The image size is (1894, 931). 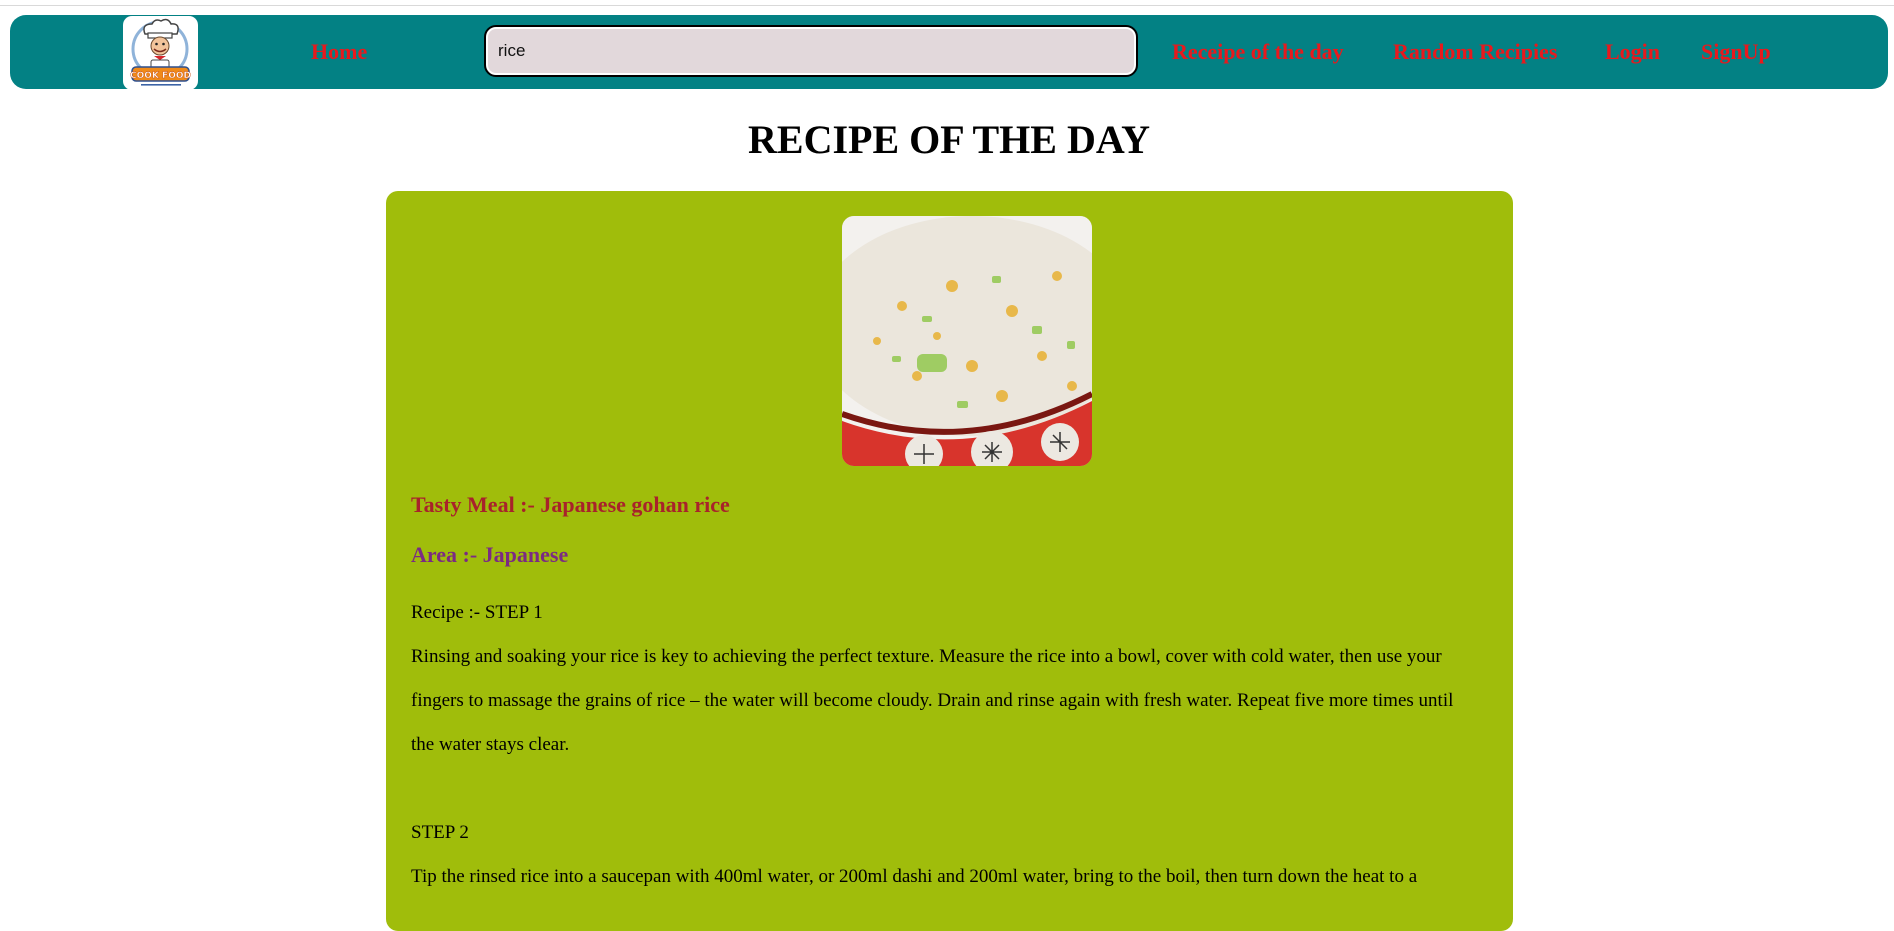 What do you see at coordinates (1258, 52) in the screenshot?
I see `nav-recipe-of-the-day-link: Receipe of the day` at bounding box center [1258, 52].